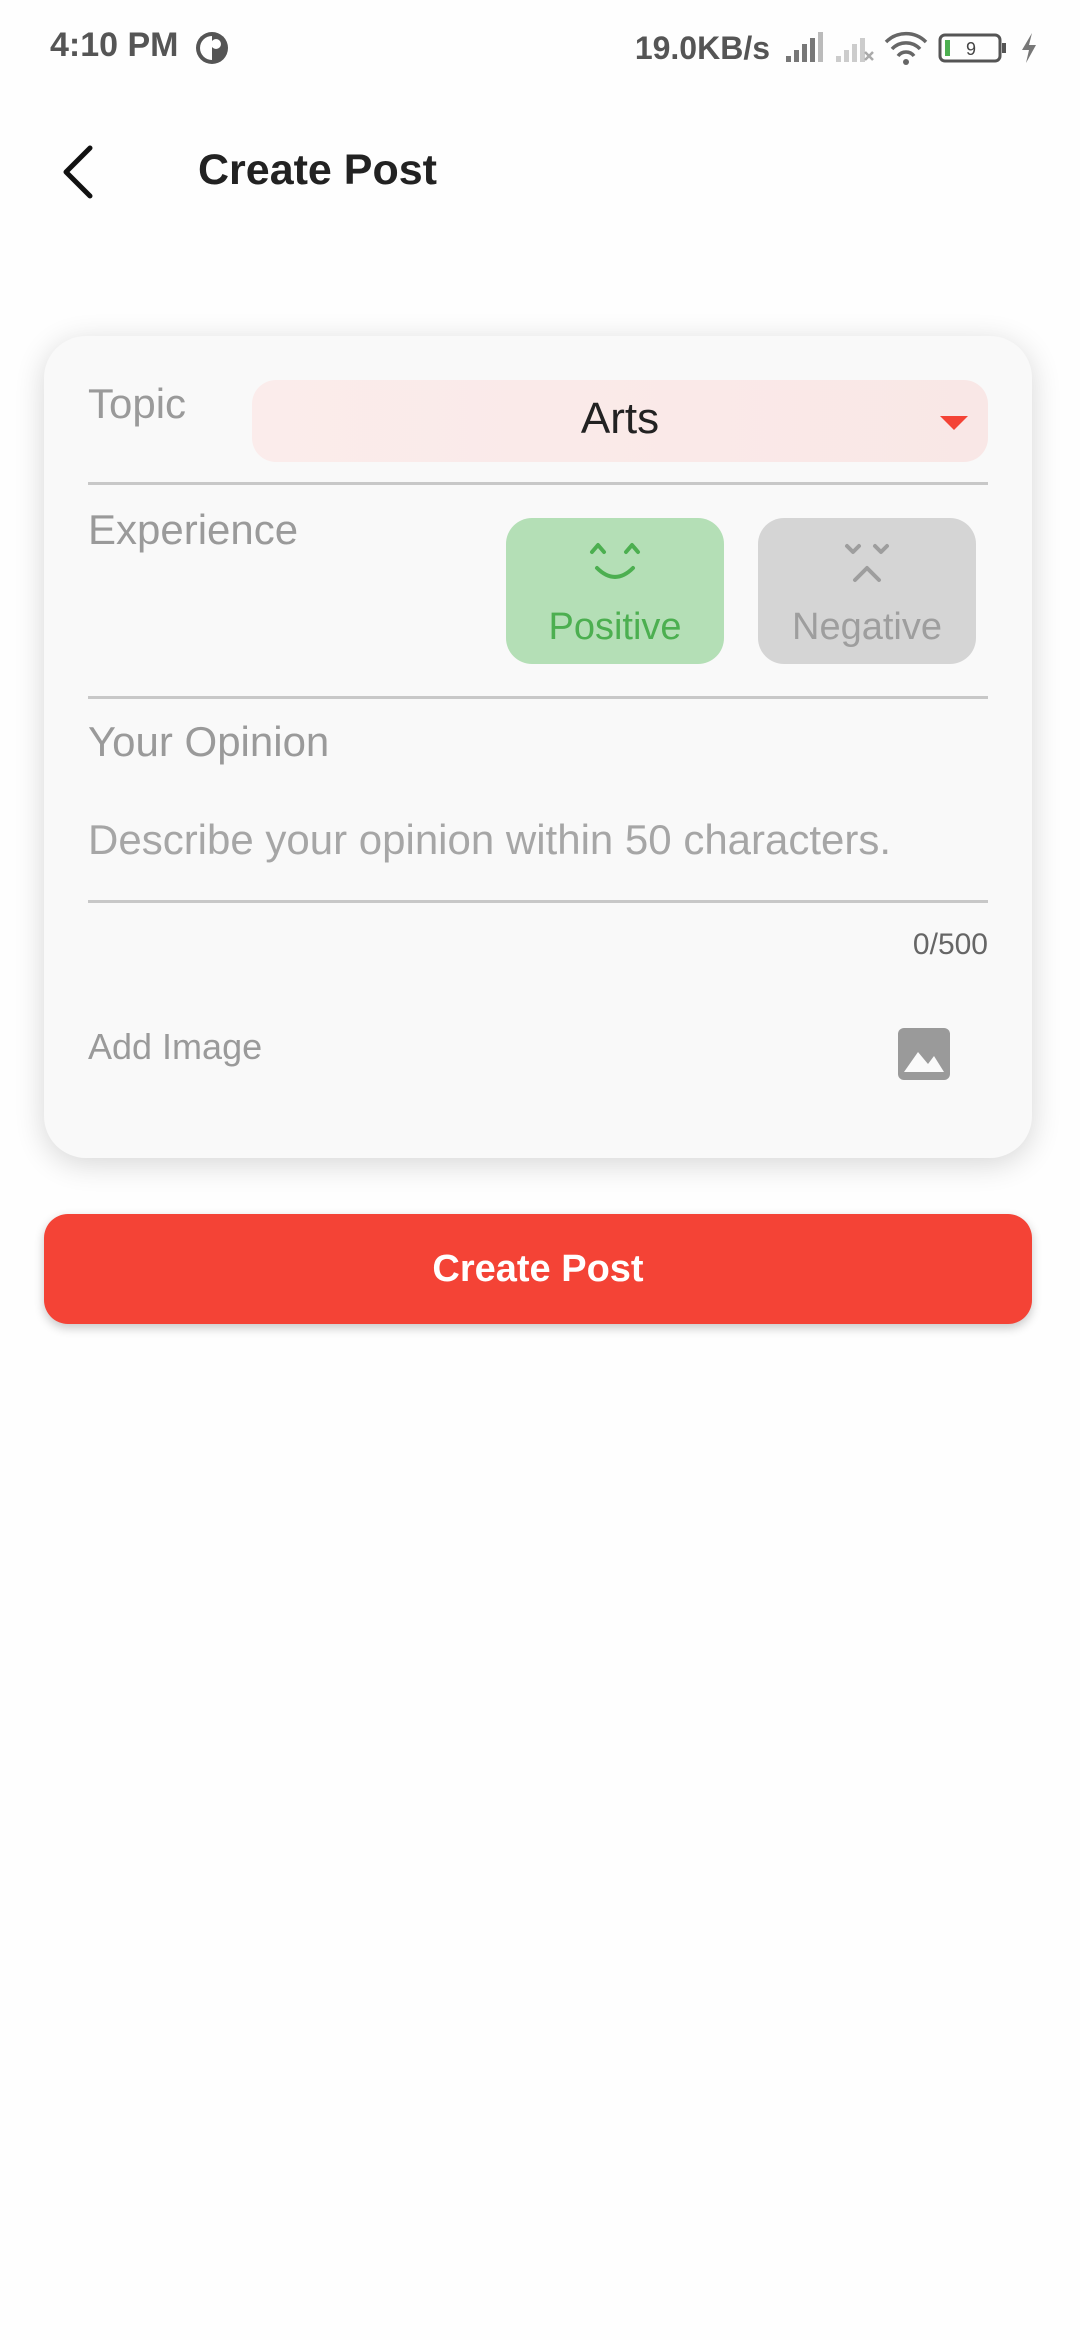  What do you see at coordinates (1029, 48) in the screenshot?
I see `charging-icon` at bounding box center [1029, 48].